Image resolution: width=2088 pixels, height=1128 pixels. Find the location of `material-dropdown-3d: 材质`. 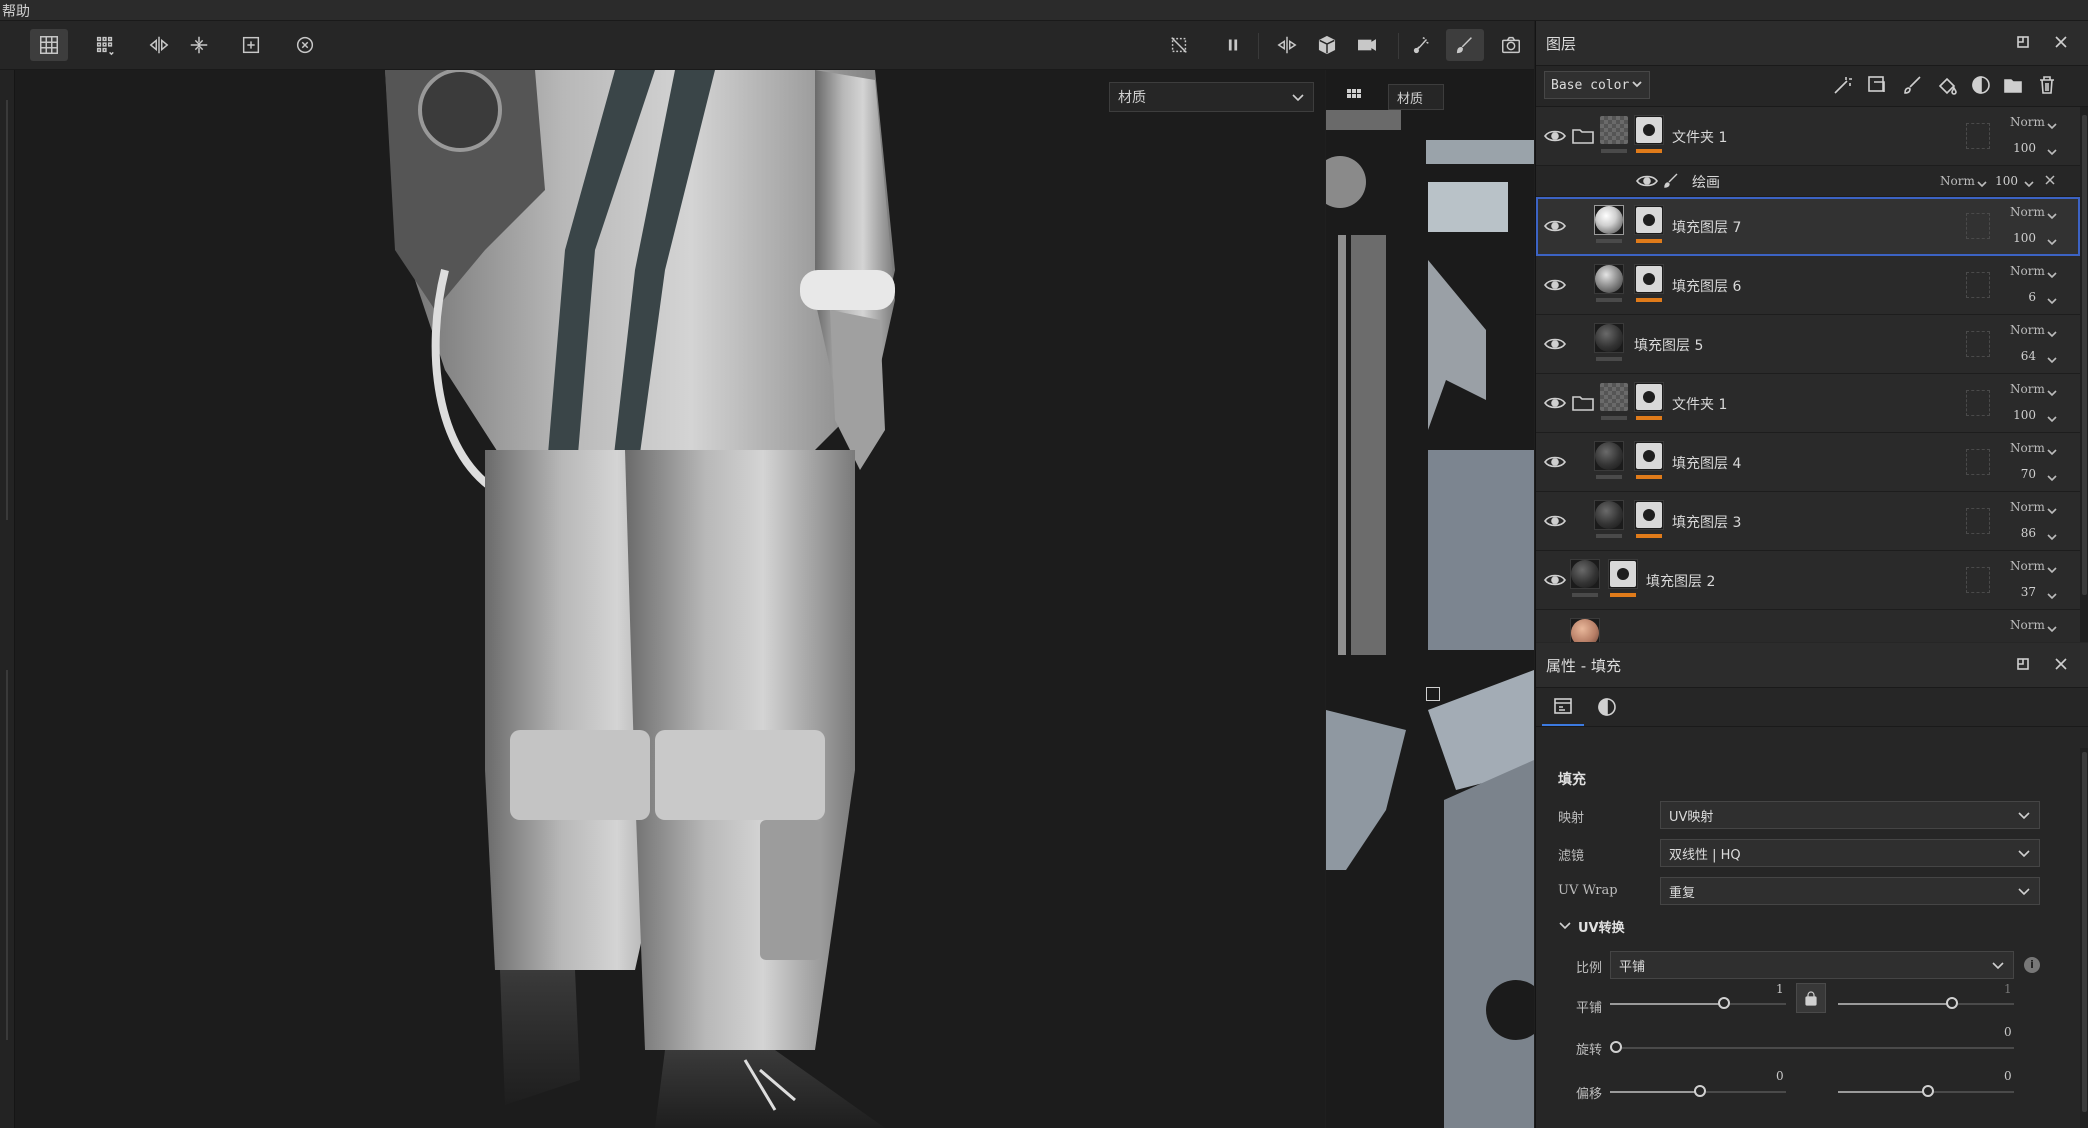

material-dropdown-3d: 材质 is located at coordinates (1211, 97).